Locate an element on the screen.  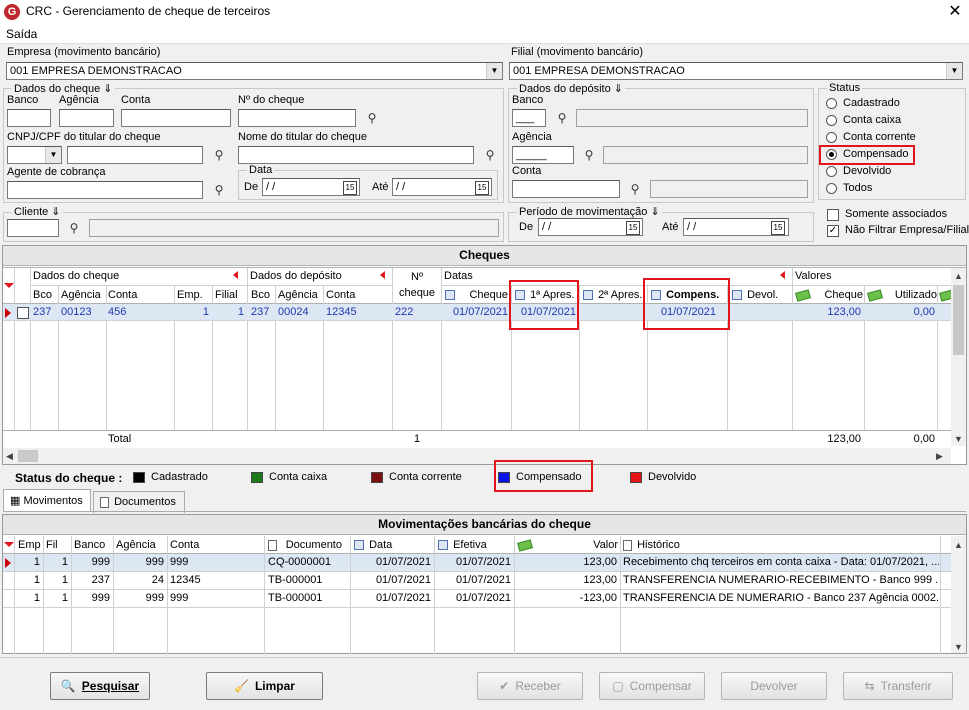
dep-conta-name is located at coordinates (729, 189).